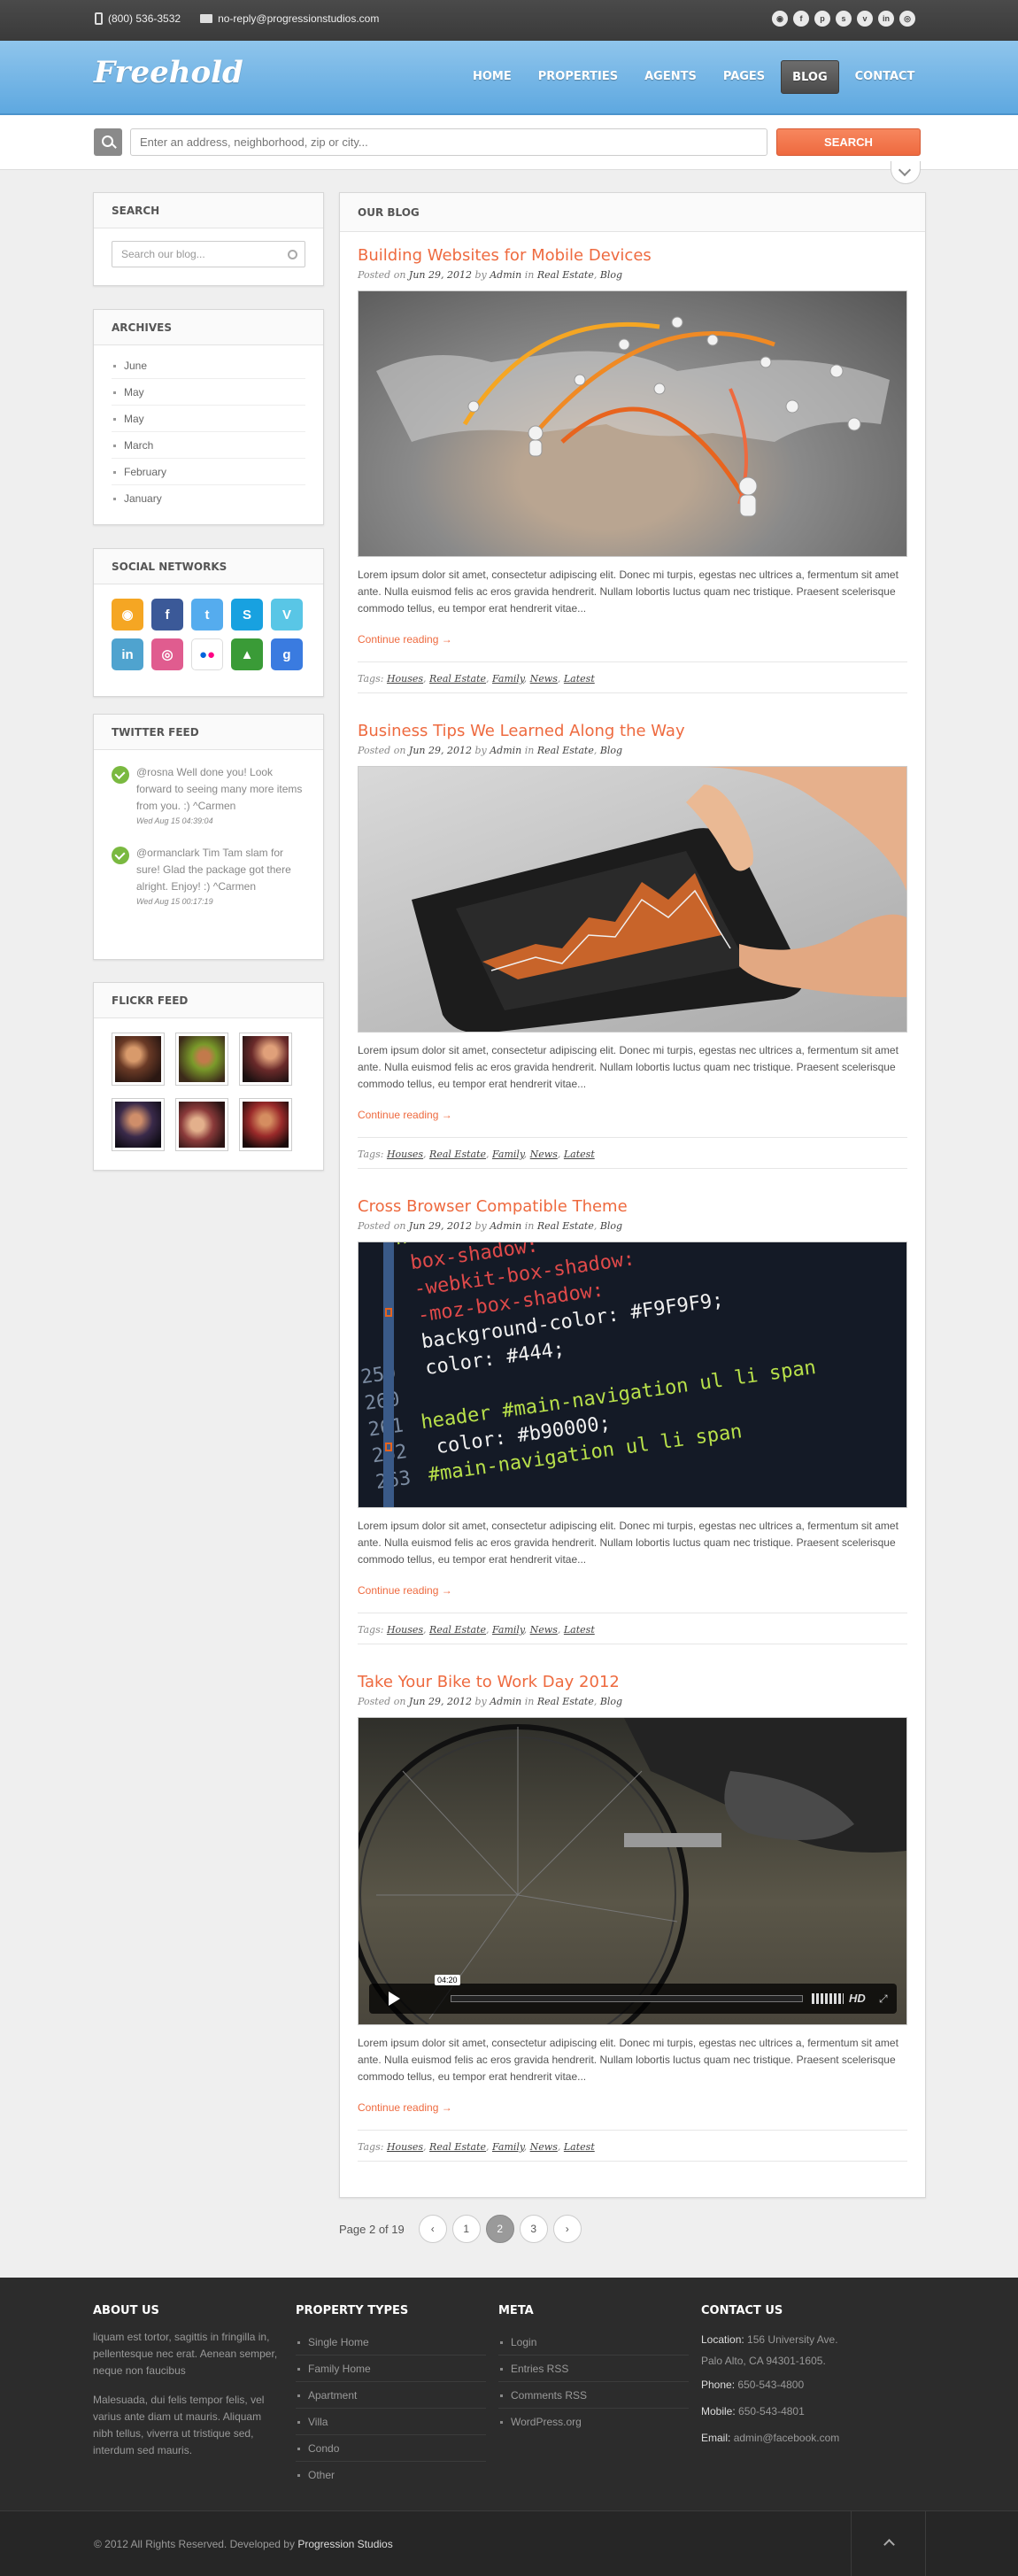 The image size is (1018, 2576). I want to click on hd-button: HD, so click(857, 1998).